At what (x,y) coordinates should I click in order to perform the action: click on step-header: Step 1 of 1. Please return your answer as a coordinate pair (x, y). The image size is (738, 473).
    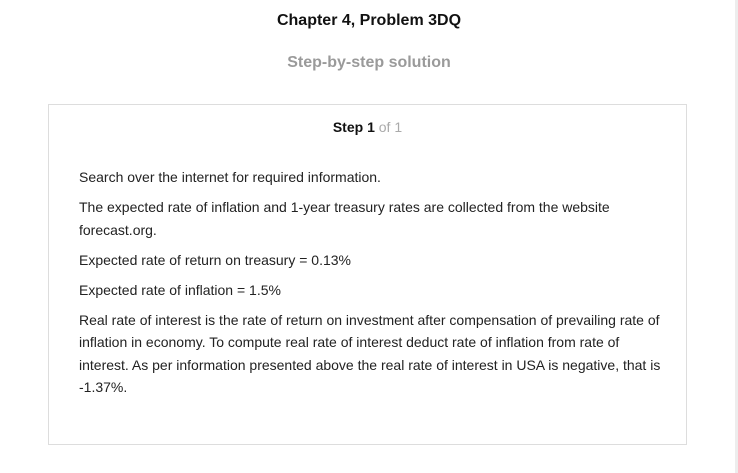
    Looking at the image, I should click on (367, 127).